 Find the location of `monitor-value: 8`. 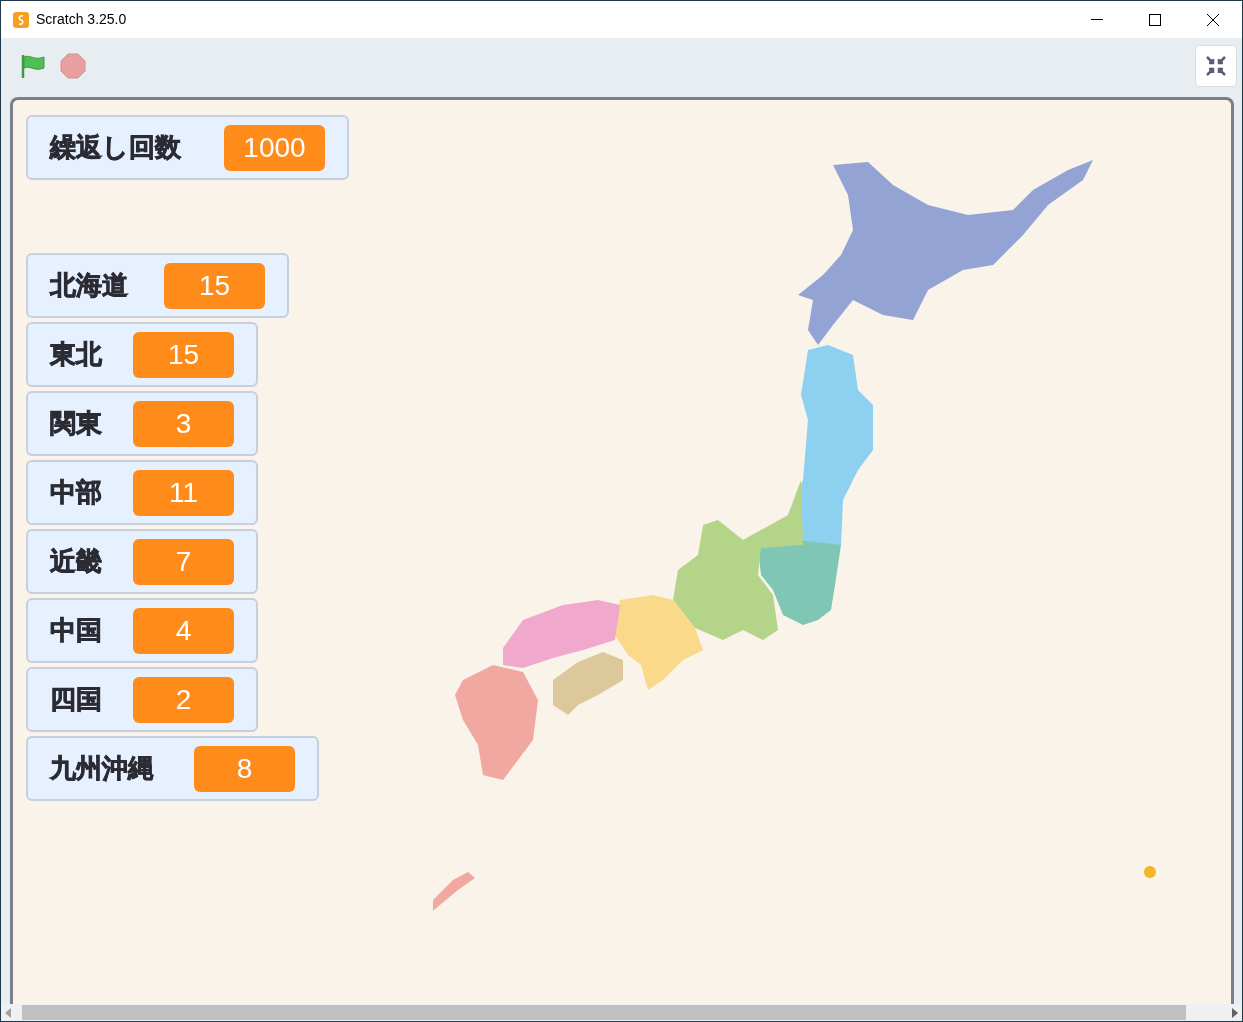

monitor-value: 8 is located at coordinates (244, 768).